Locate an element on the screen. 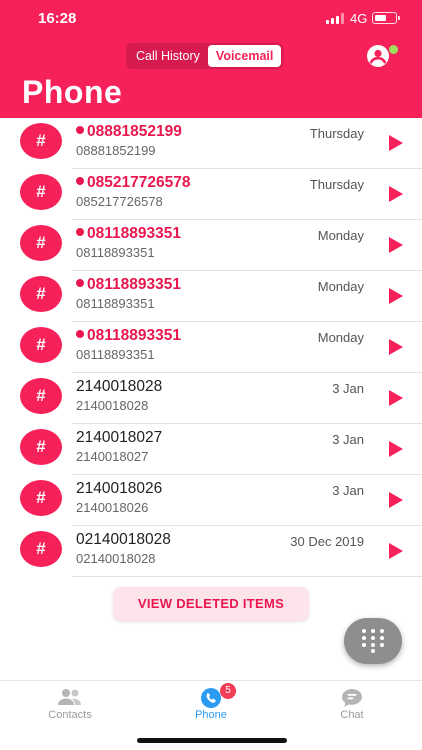 Image resolution: width=422 pixels, height=750 pixels. voicemail-row: # 08881852199 08881852199 Thursday is located at coordinates (211, 143).